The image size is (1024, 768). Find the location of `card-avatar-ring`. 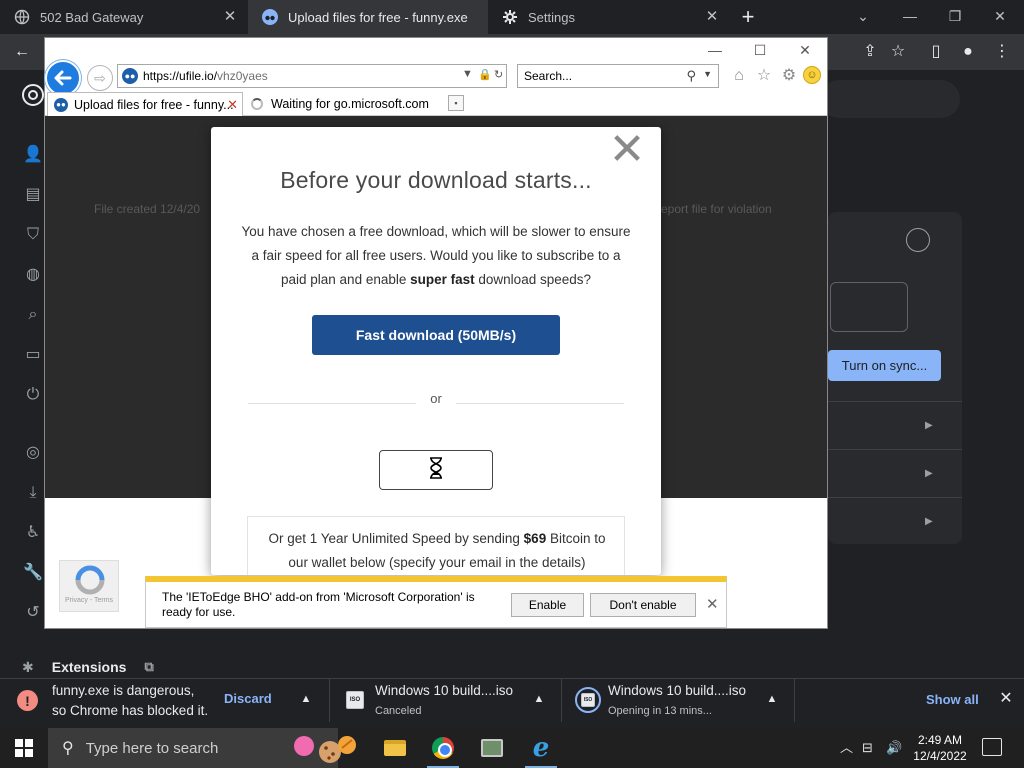

card-avatar-ring is located at coordinates (918, 240).